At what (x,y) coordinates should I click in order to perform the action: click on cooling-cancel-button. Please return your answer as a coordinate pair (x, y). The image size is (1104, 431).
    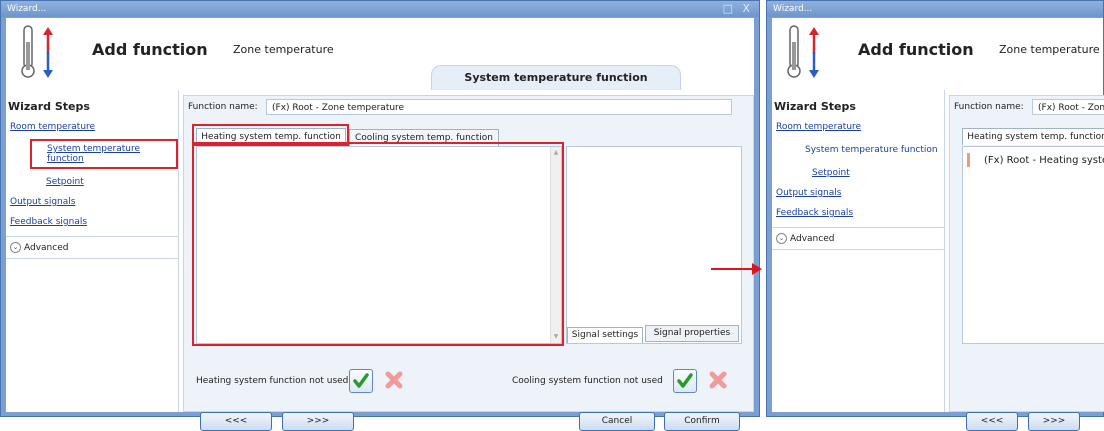
    Looking at the image, I should click on (718, 380).